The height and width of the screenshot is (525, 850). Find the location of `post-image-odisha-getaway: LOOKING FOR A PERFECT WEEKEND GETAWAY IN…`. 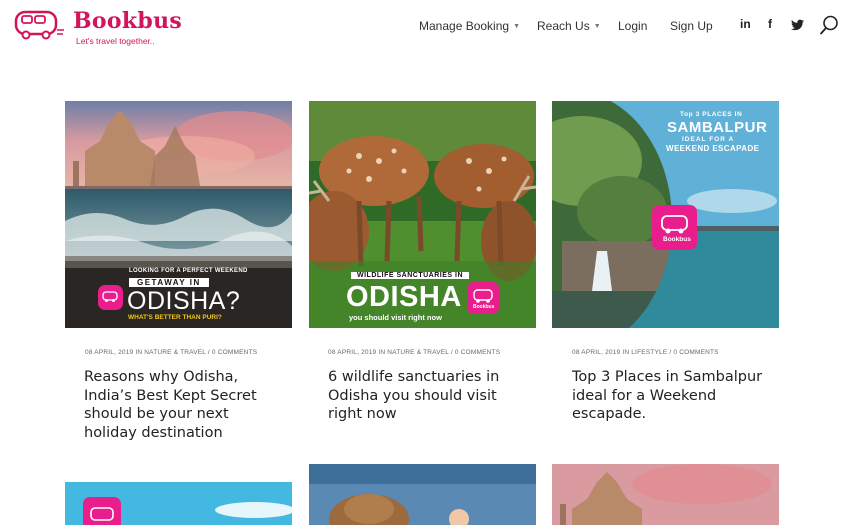

post-image-odisha-getaway: LOOKING FOR A PERFECT WEEKEND GETAWAY IN… is located at coordinates (178, 214).